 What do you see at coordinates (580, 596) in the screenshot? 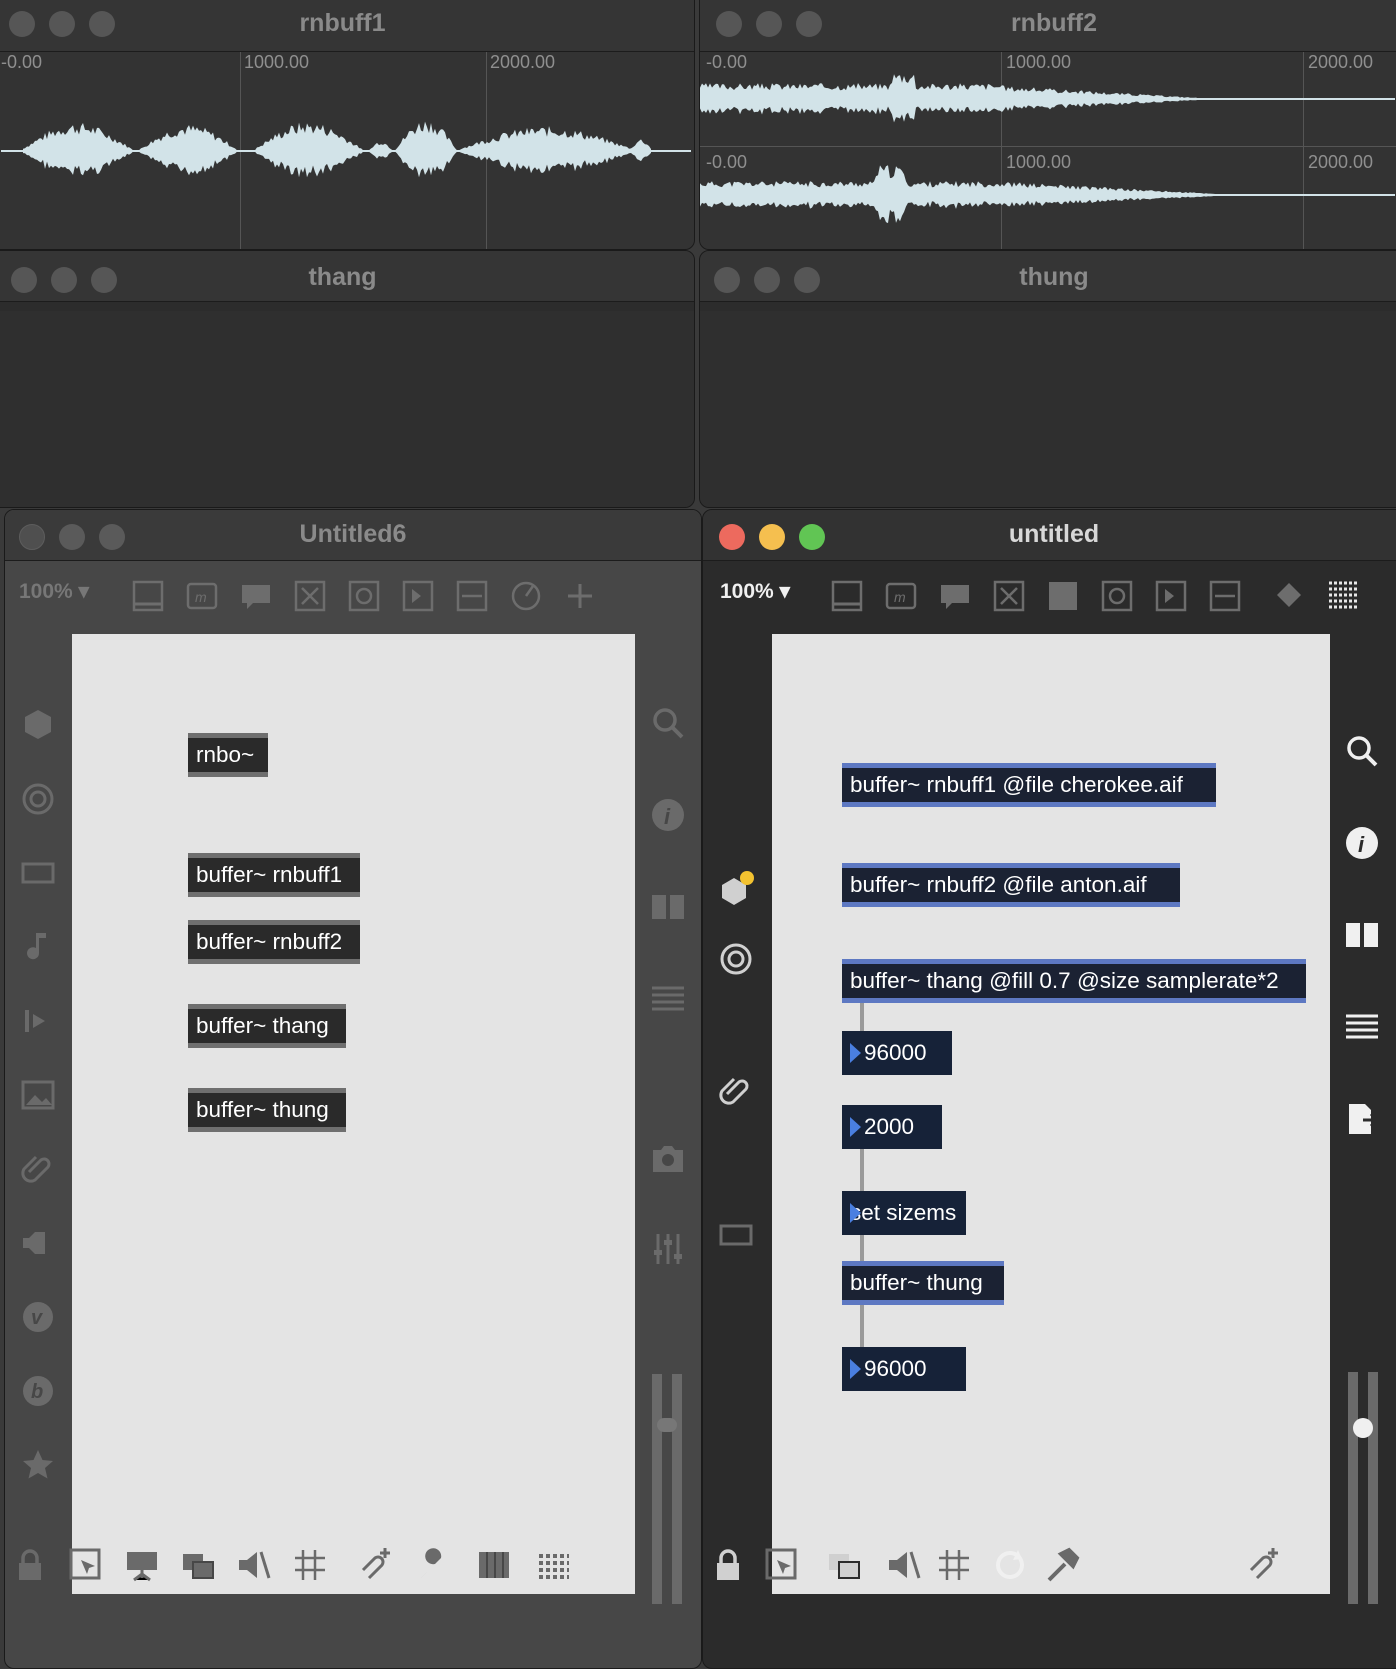
I see `plus-icon` at bounding box center [580, 596].